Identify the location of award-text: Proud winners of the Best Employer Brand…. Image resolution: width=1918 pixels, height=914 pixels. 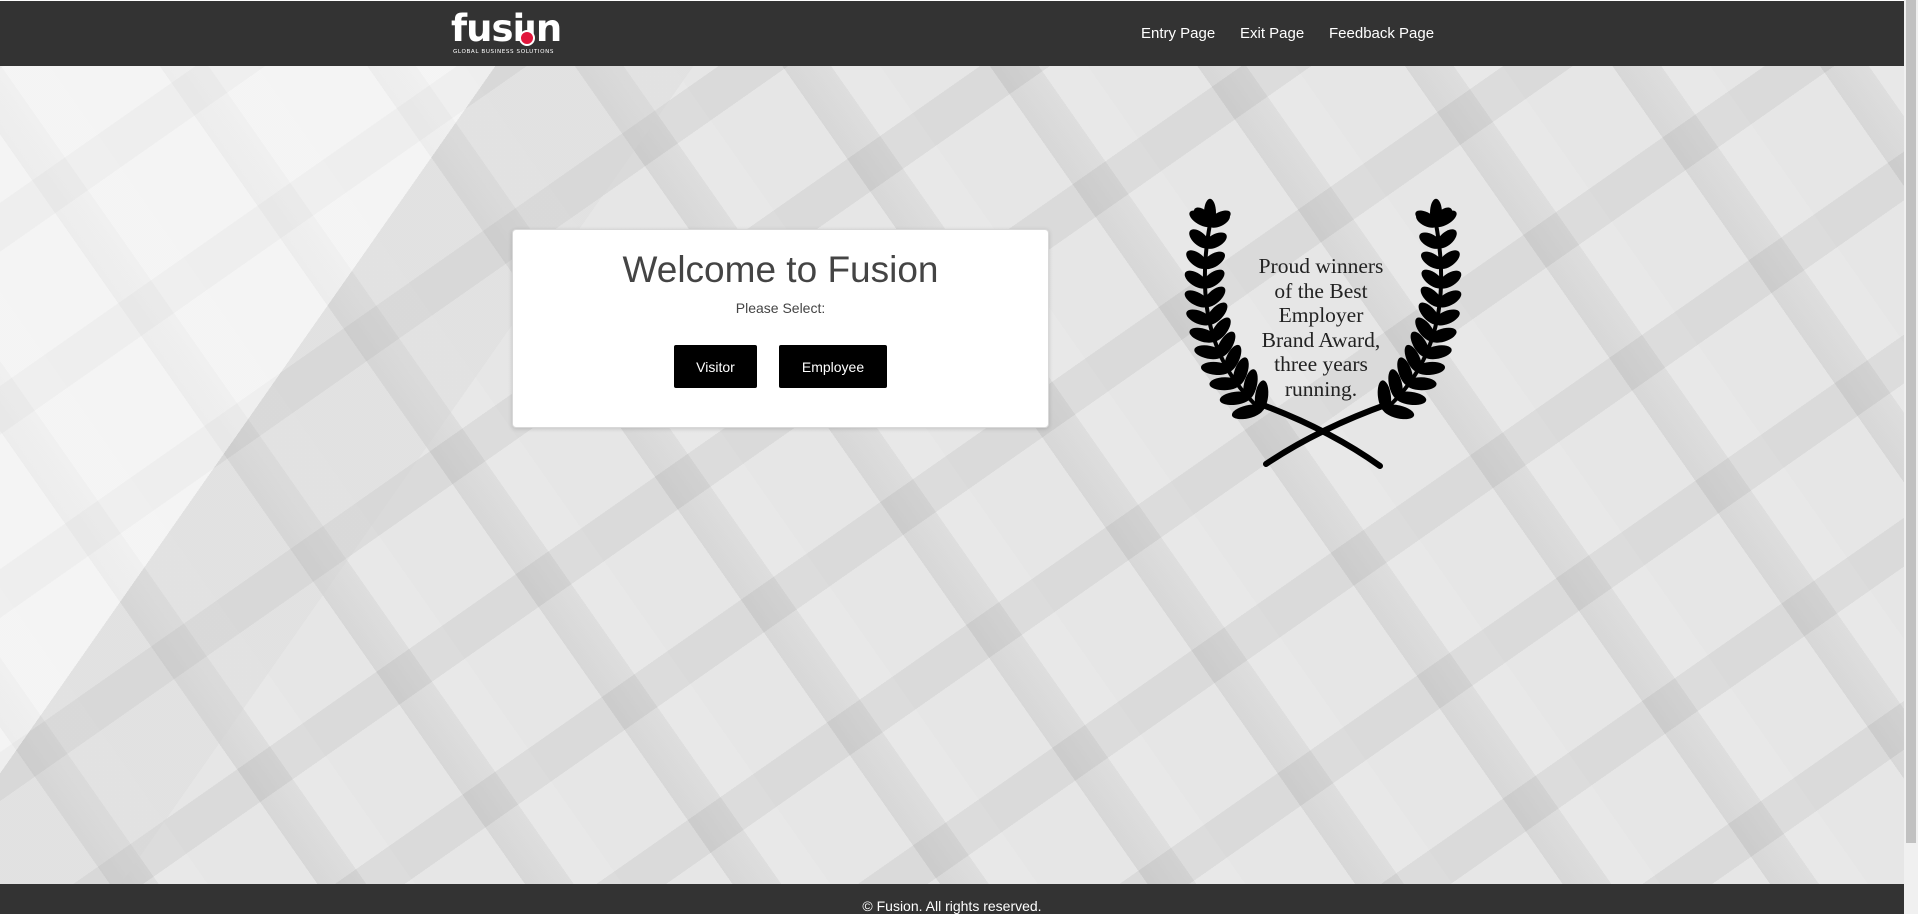
(1321, 327).